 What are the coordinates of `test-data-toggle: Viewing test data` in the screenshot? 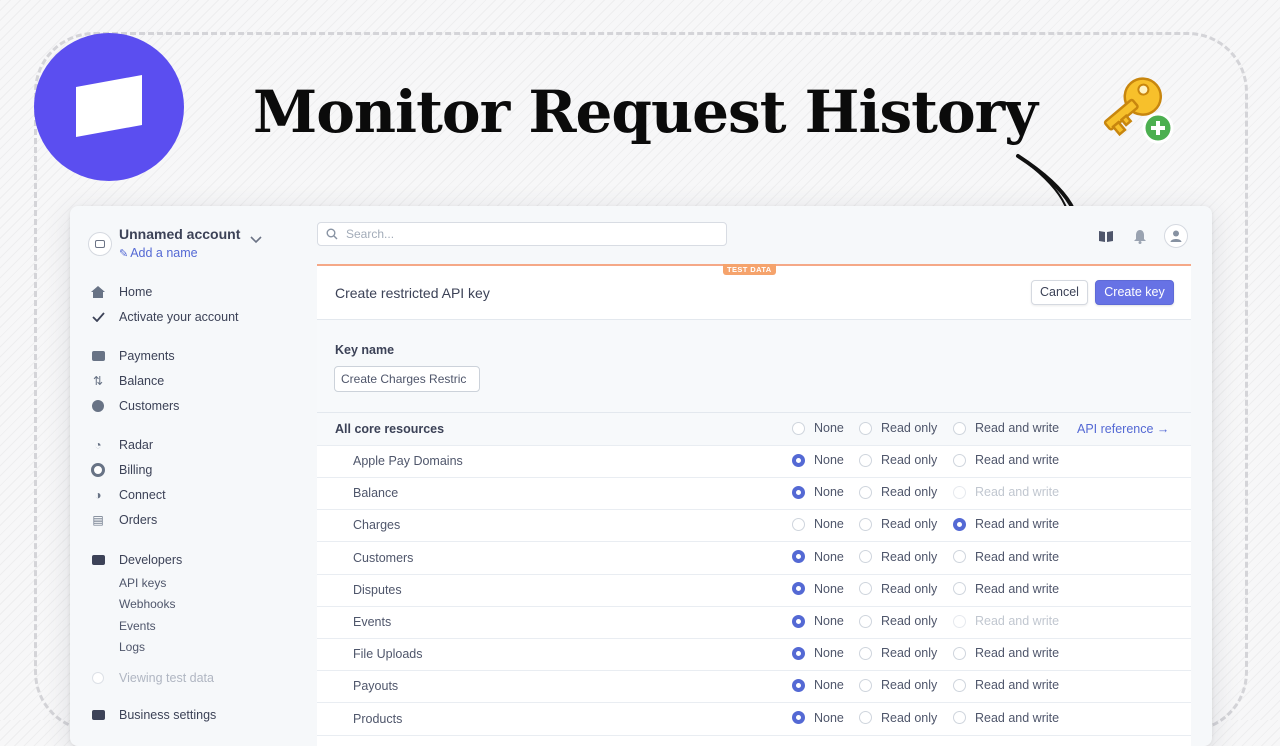 It's located at (152, 678).